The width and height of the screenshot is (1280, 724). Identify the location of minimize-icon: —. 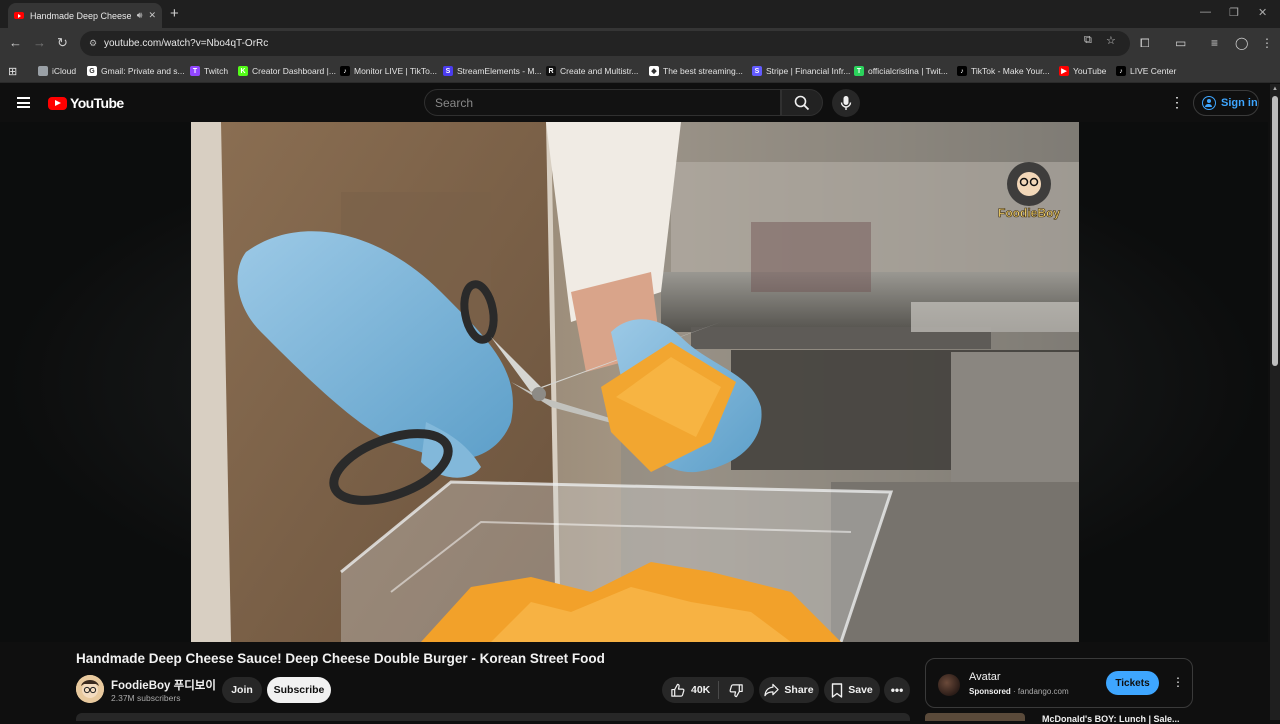
(1205, 12).